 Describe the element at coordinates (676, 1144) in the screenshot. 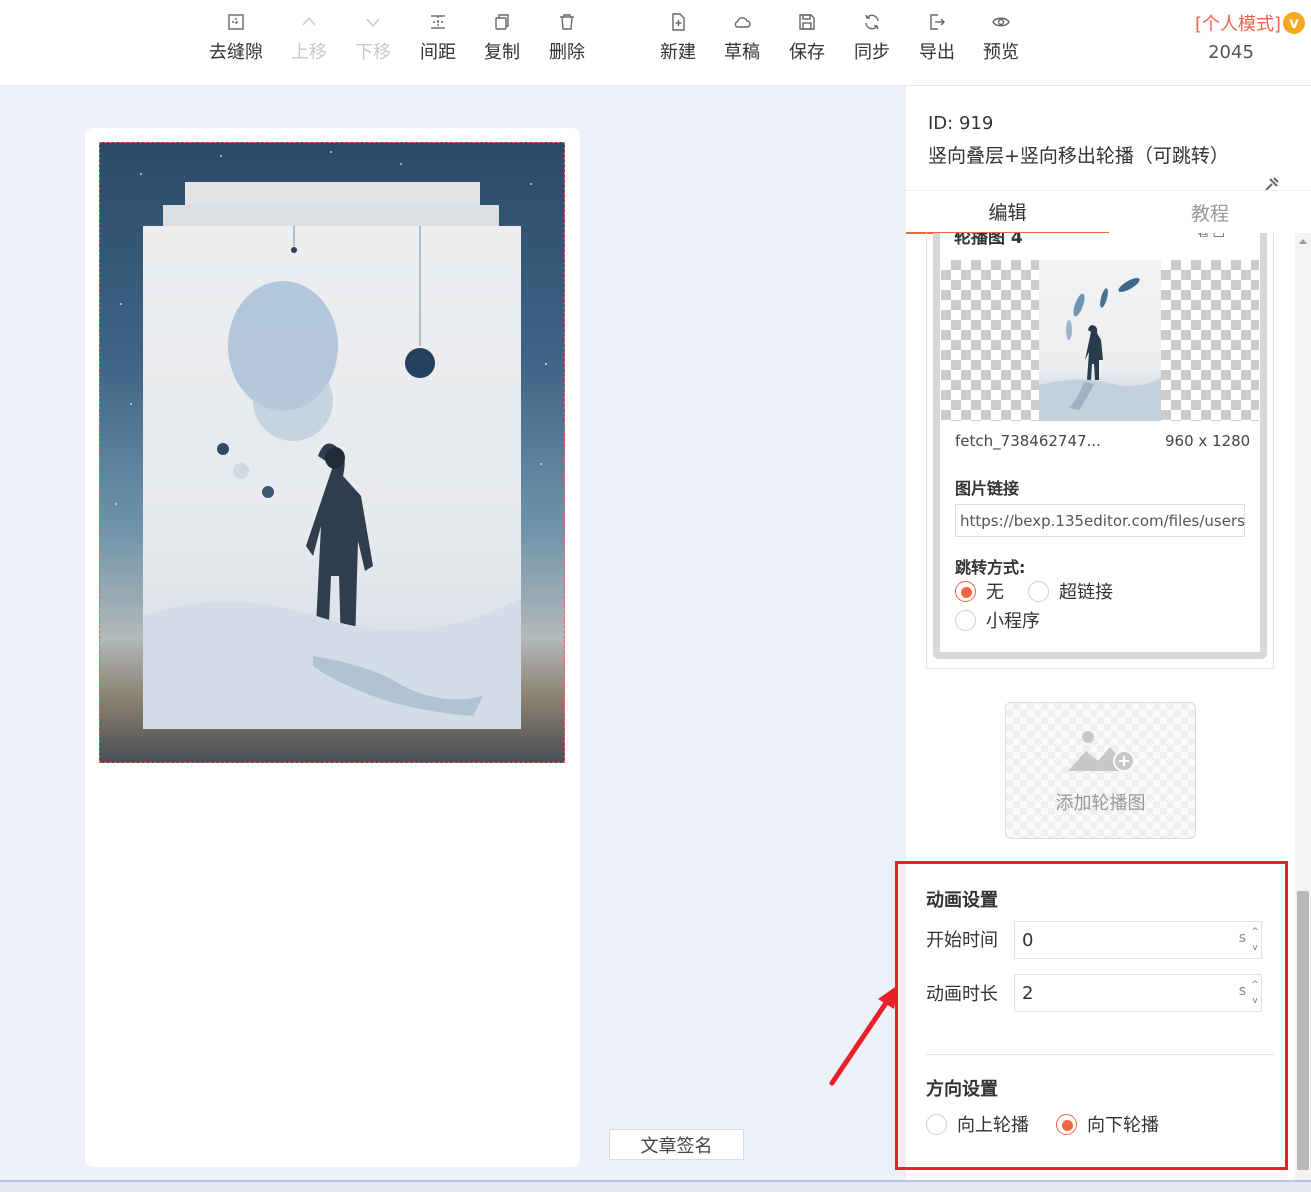

I see `article-signature-button: 文章签名` at that location.